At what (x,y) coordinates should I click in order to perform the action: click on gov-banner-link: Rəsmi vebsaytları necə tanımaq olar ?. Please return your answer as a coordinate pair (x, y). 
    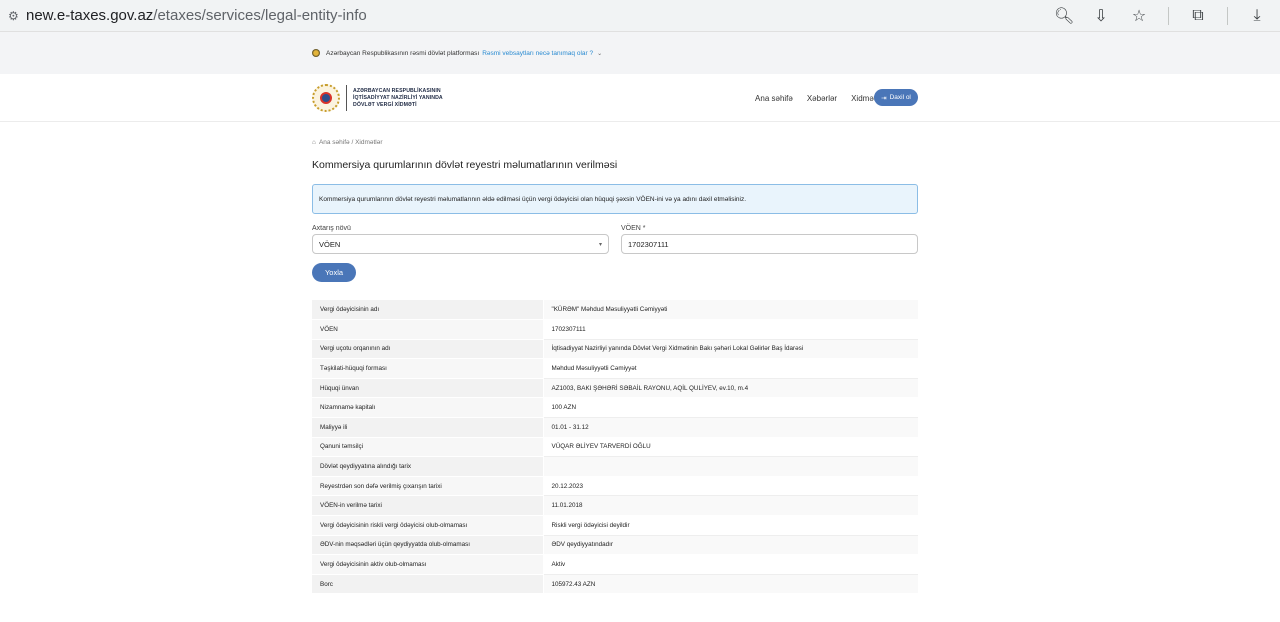
    Looking at the image, I should click on (537, 53).